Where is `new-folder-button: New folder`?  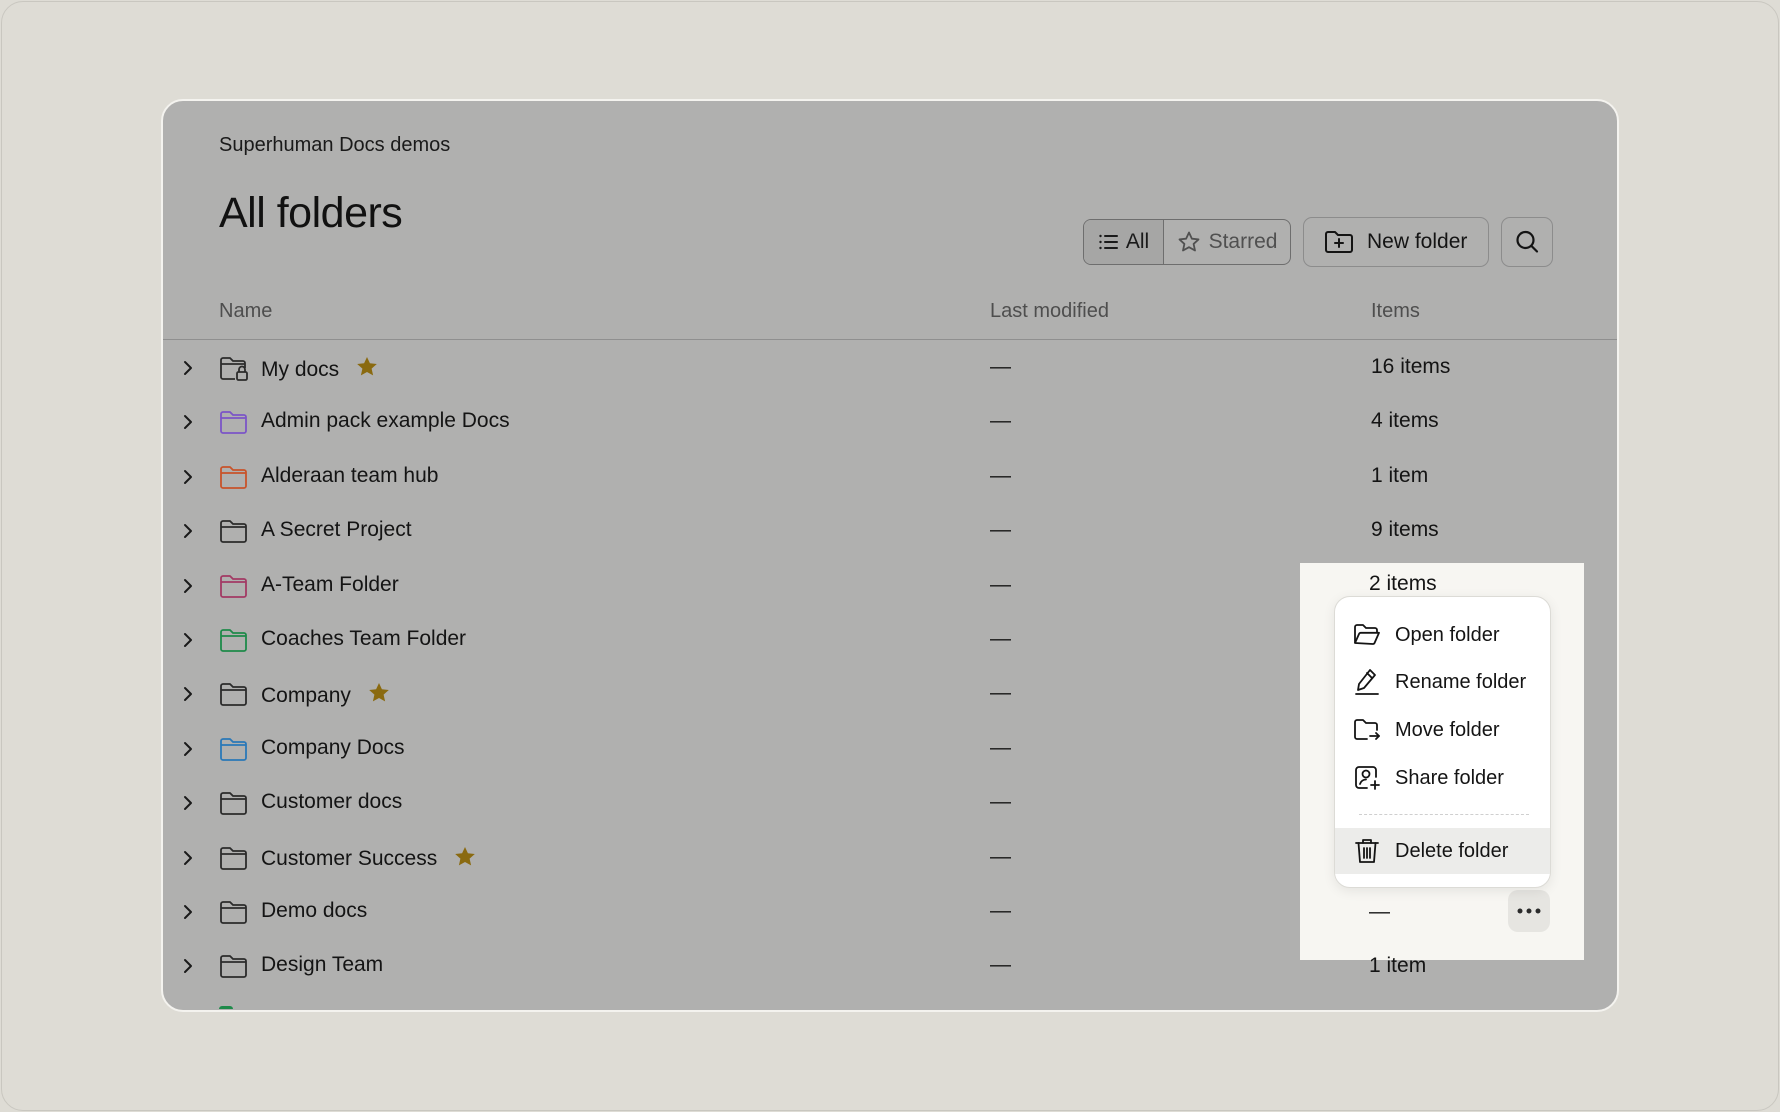 new-folder-button: New folder is located at coordinates (1396, 242).